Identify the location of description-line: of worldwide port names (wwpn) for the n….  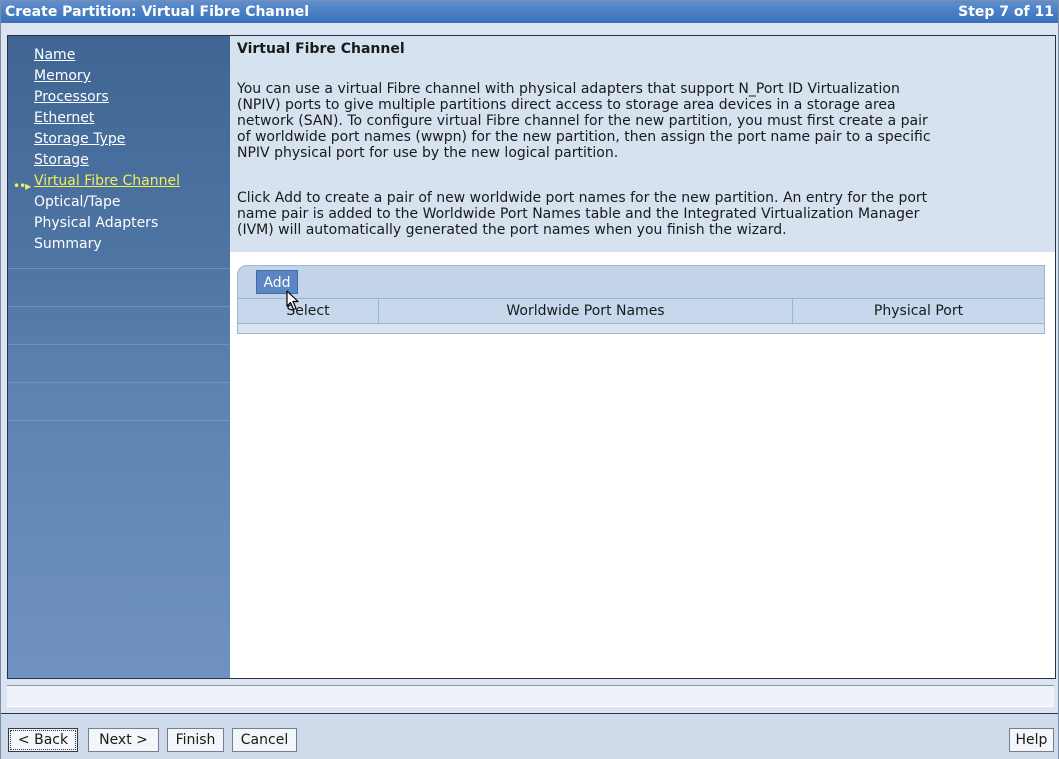
(584, 137).